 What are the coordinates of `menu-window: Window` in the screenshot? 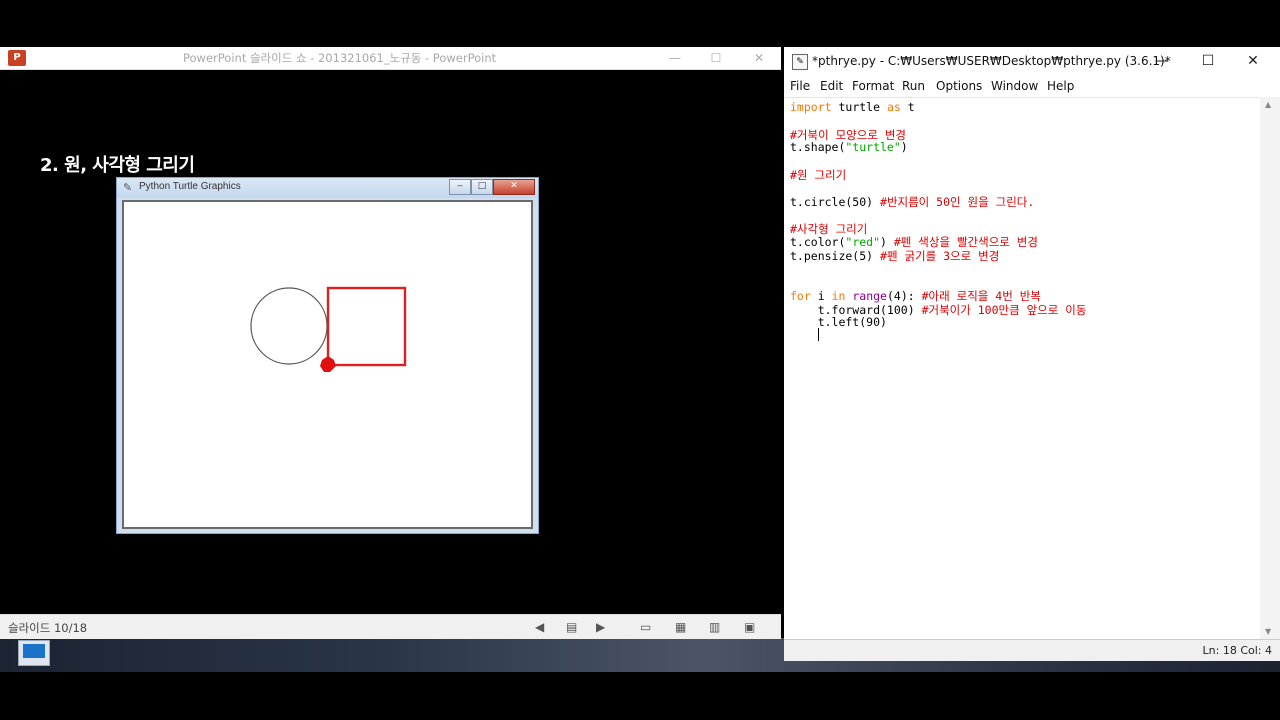 It's located at (1014, 86).